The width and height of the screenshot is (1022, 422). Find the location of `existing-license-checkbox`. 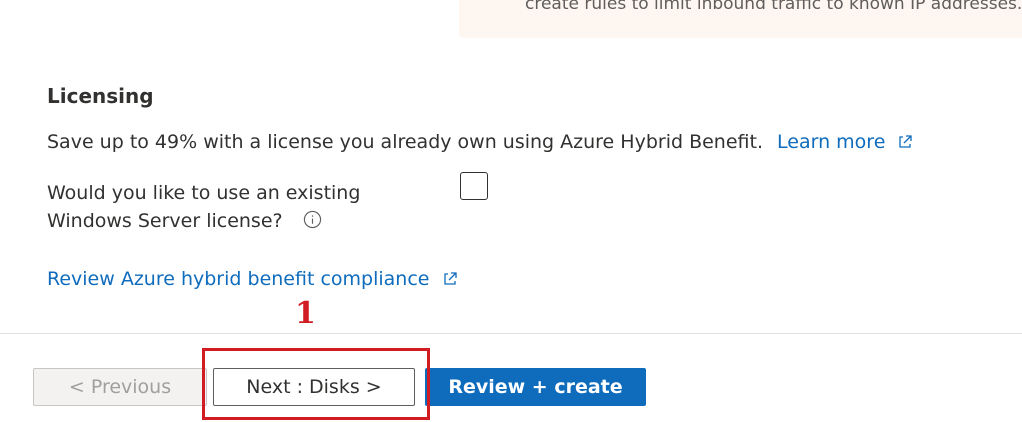

existing-license-checkbox is located at coordinates (474, 186).